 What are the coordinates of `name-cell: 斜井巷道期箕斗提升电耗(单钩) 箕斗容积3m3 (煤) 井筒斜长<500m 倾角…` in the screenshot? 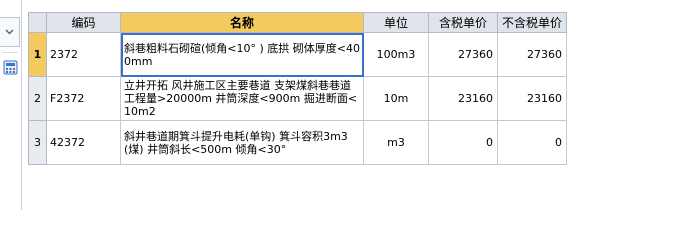 It's located at (242, 142).